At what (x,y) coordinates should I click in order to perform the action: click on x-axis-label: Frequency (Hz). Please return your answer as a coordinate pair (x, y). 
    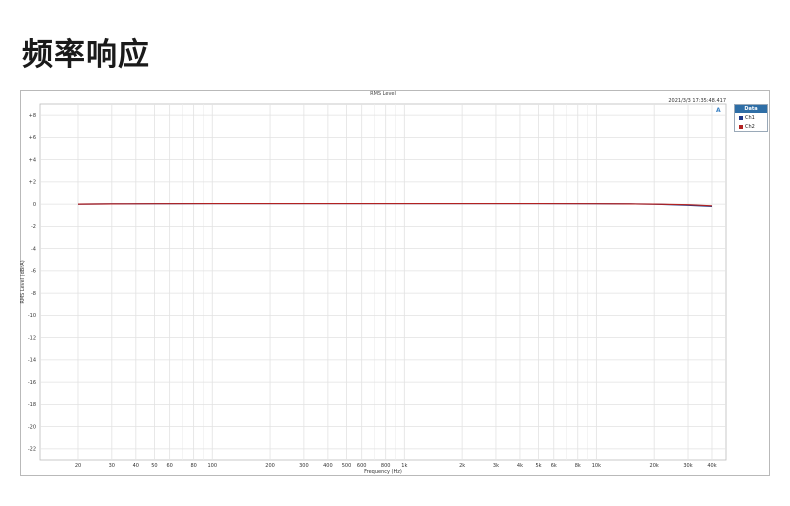
    Looking at the image, I should click on (383, 472).